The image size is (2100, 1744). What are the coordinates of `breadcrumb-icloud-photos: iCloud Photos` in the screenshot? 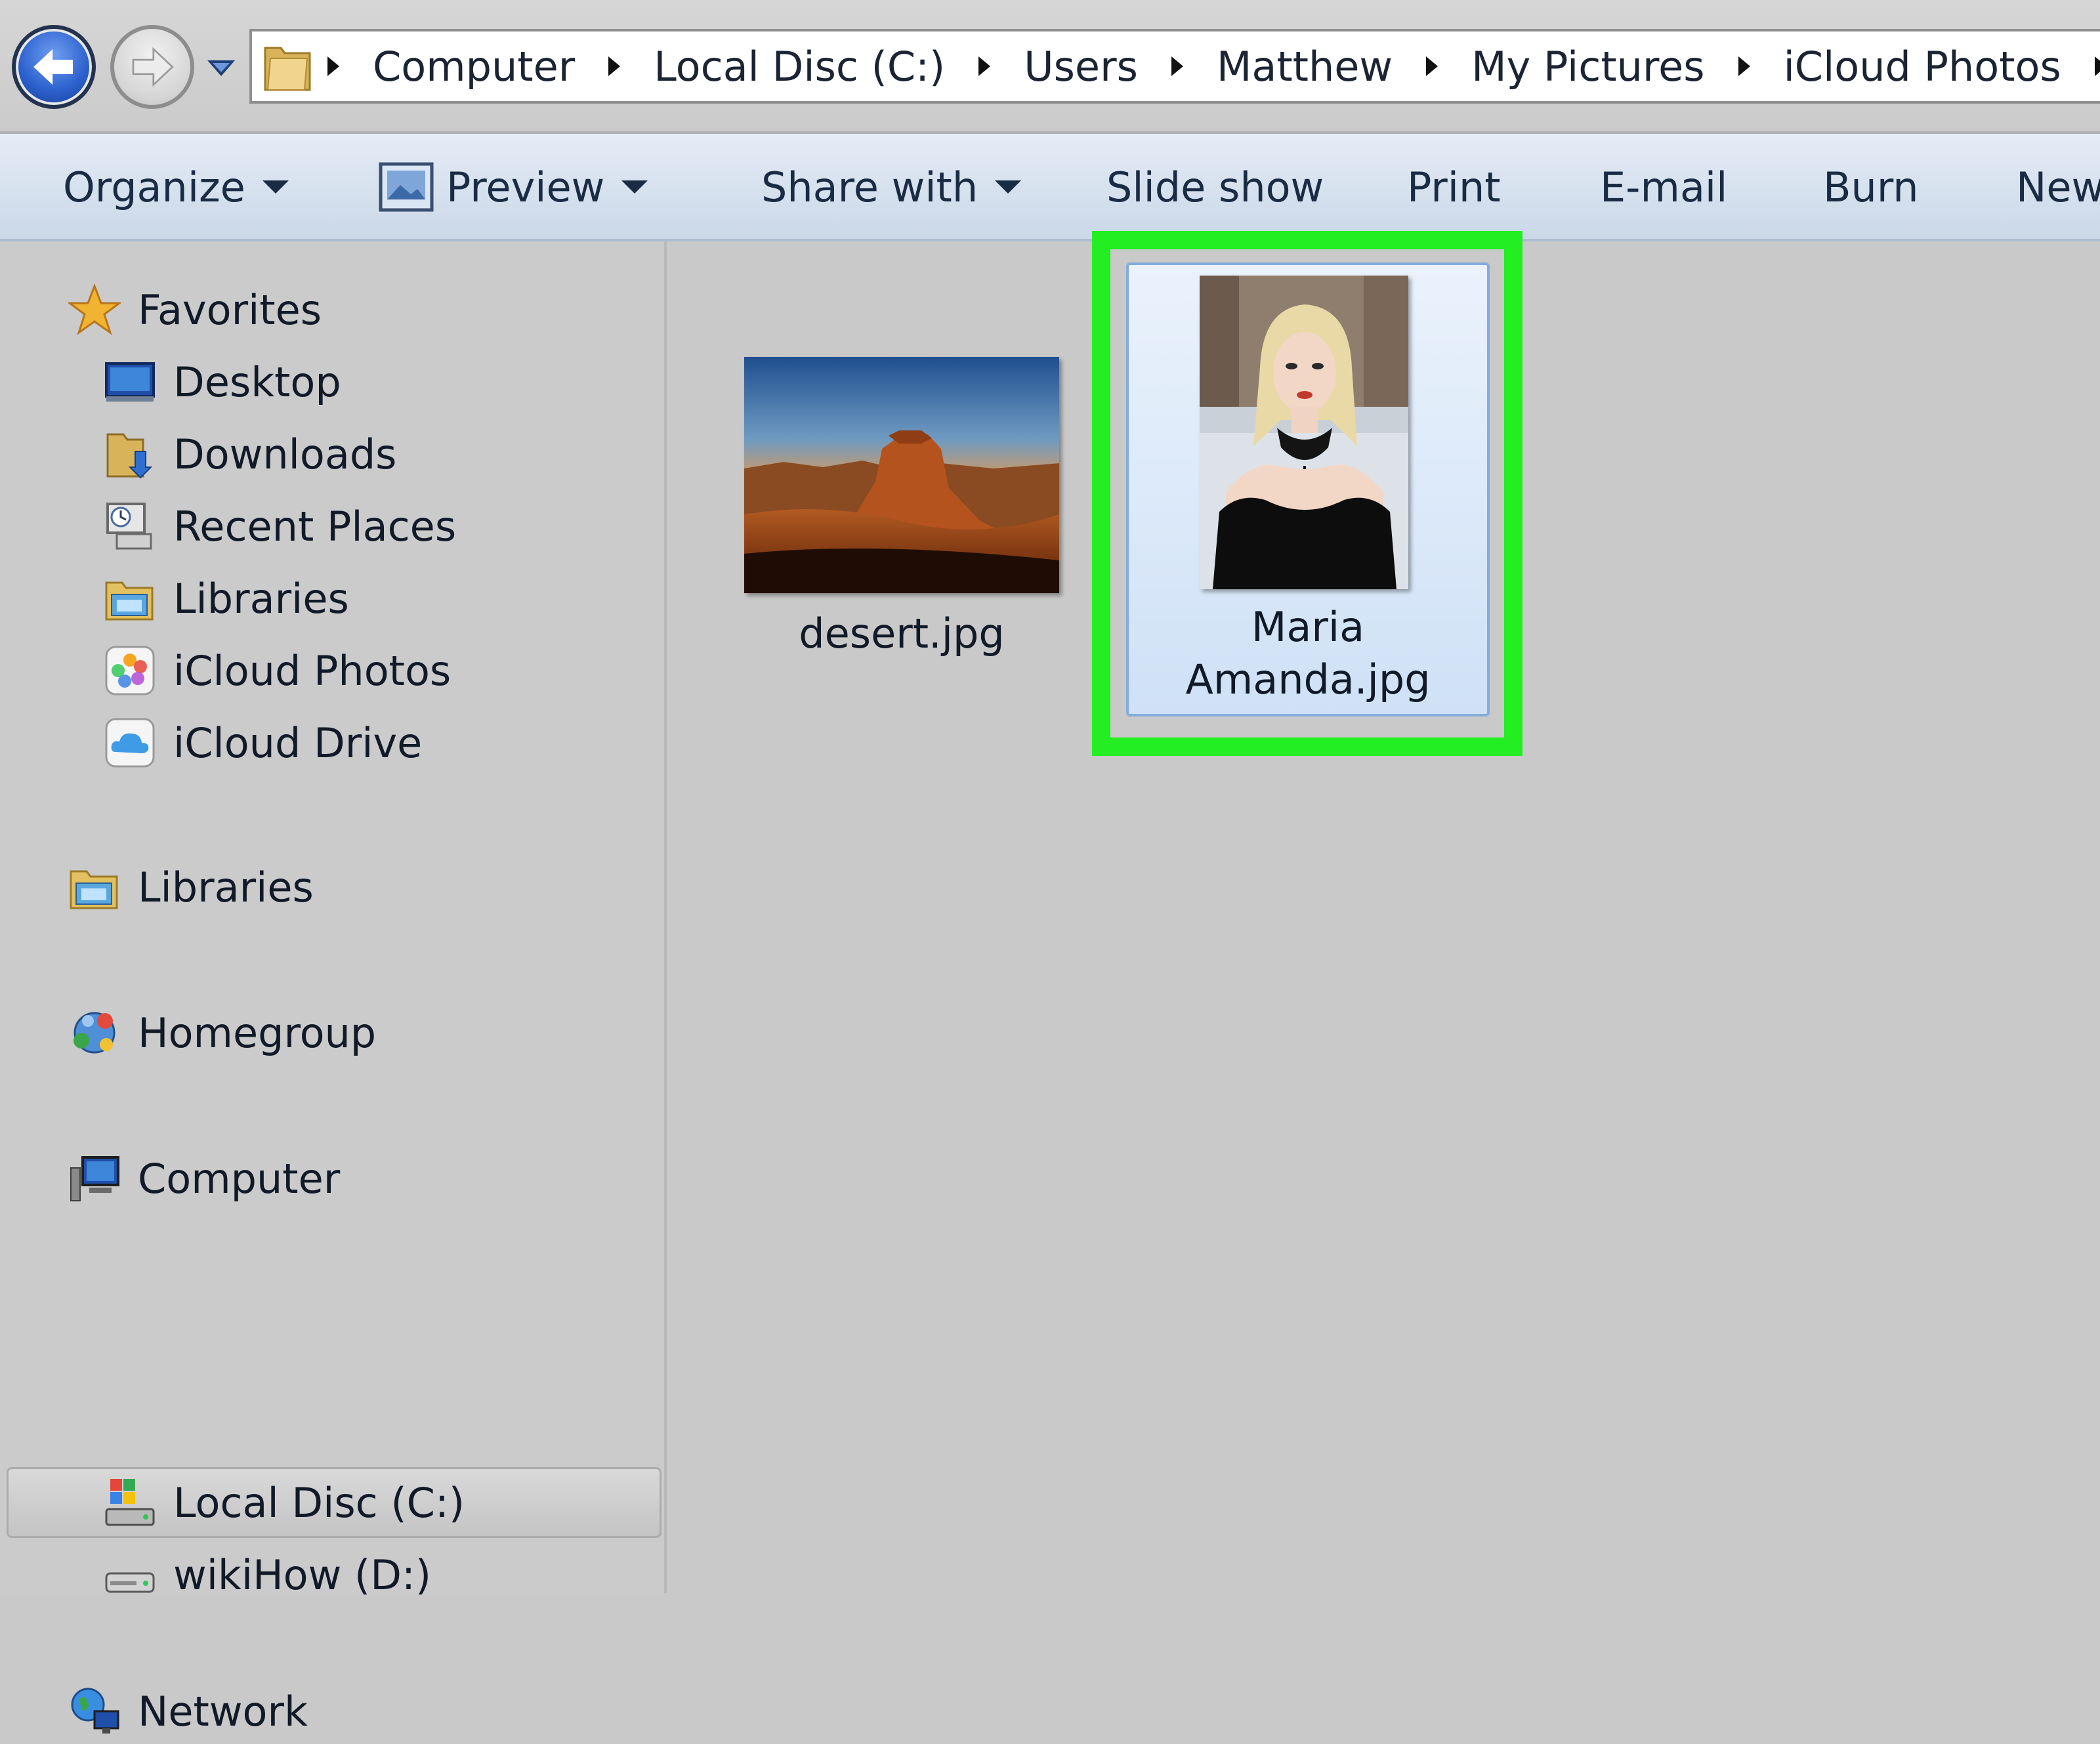 It's located at (1922, 67).